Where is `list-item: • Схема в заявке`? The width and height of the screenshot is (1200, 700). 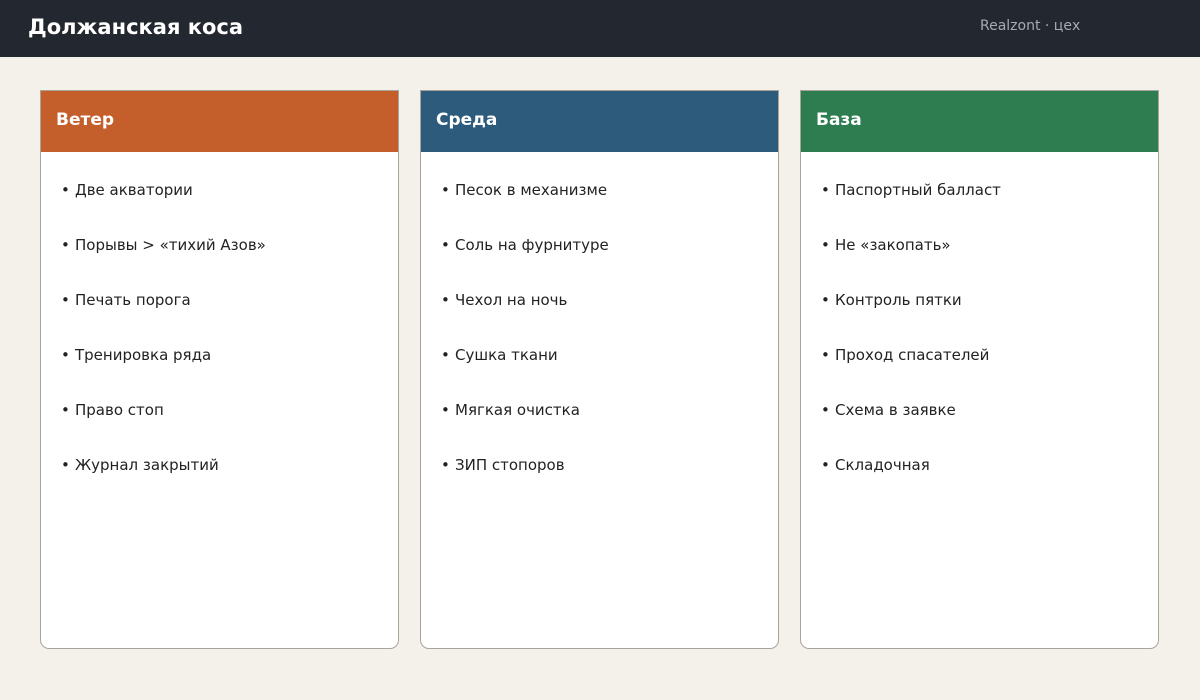
list-item: • Схема в заявке is located at coordinates (888, 410).